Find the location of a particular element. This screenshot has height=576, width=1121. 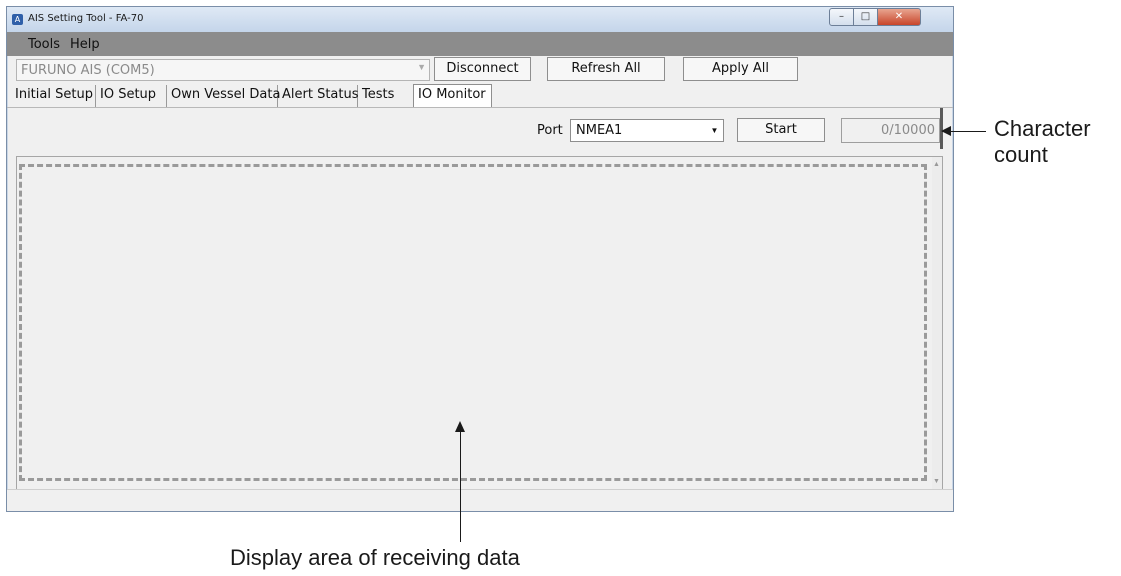

scroll-up-icon: ▲ is located at coordinates (936, 164).